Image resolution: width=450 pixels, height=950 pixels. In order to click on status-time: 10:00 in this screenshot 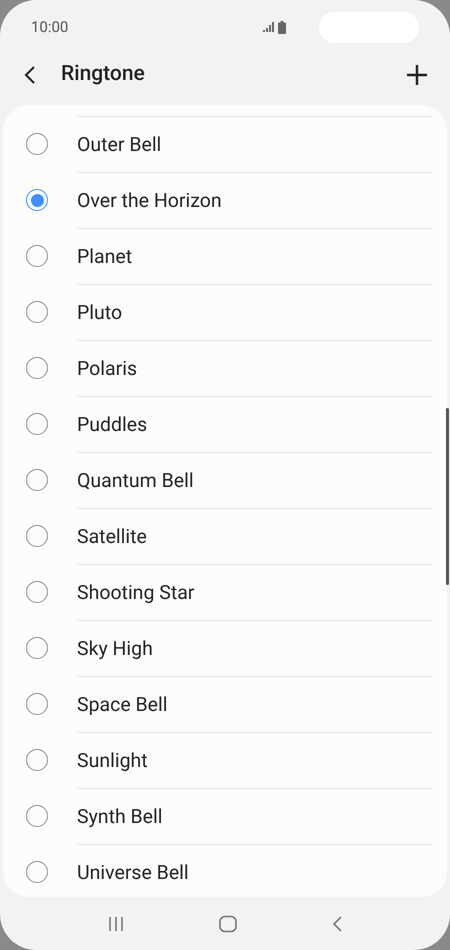, I will do `click(49, 27)`.